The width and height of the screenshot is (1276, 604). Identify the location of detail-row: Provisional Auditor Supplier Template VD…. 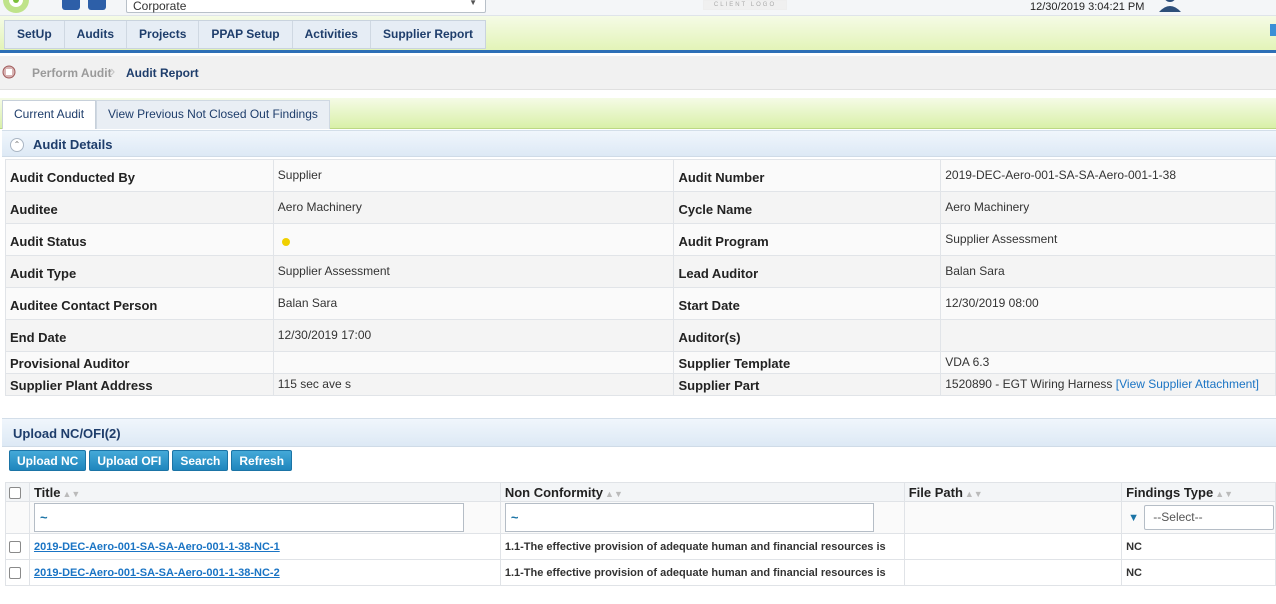
(640, 362).